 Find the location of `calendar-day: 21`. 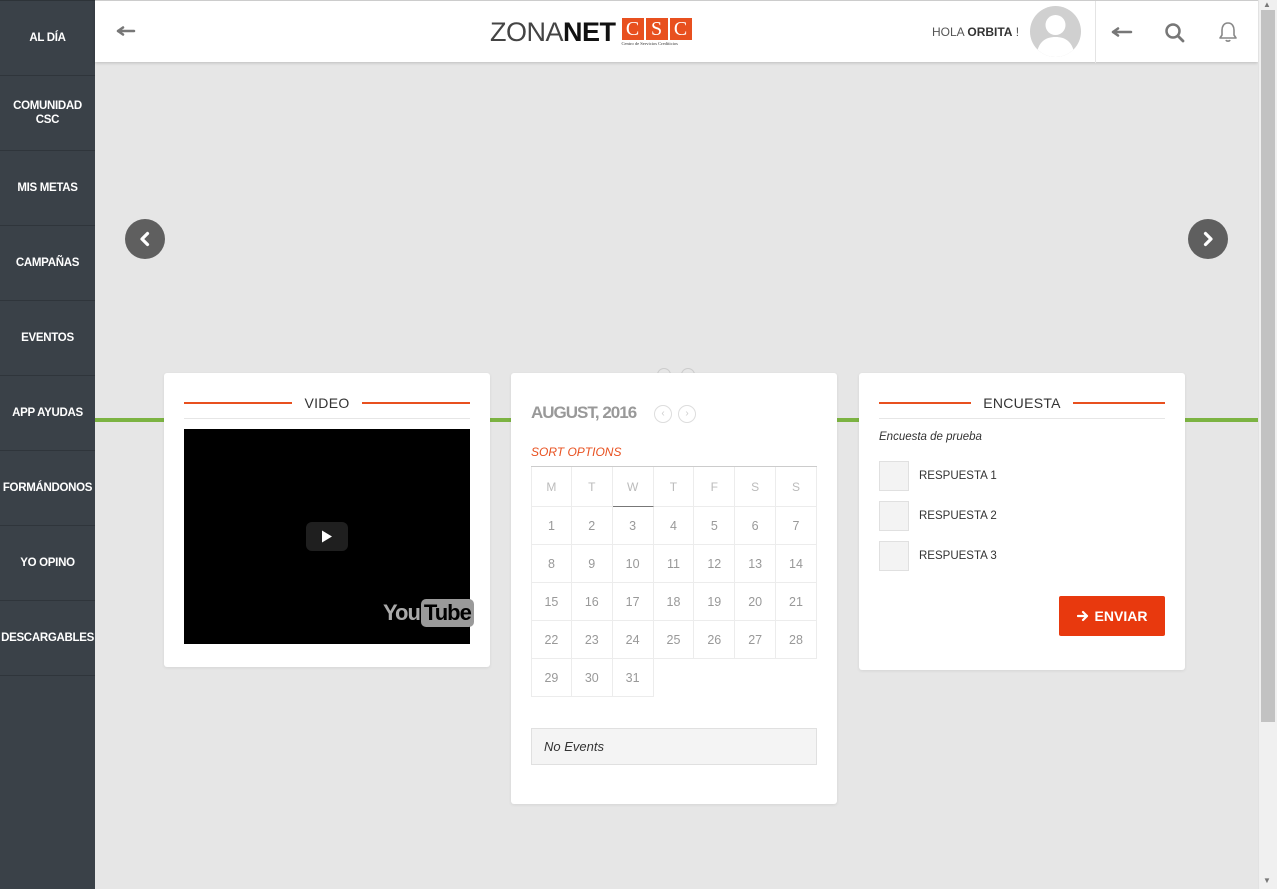

calendar-day: 21 is located at coordinates (796, 602).